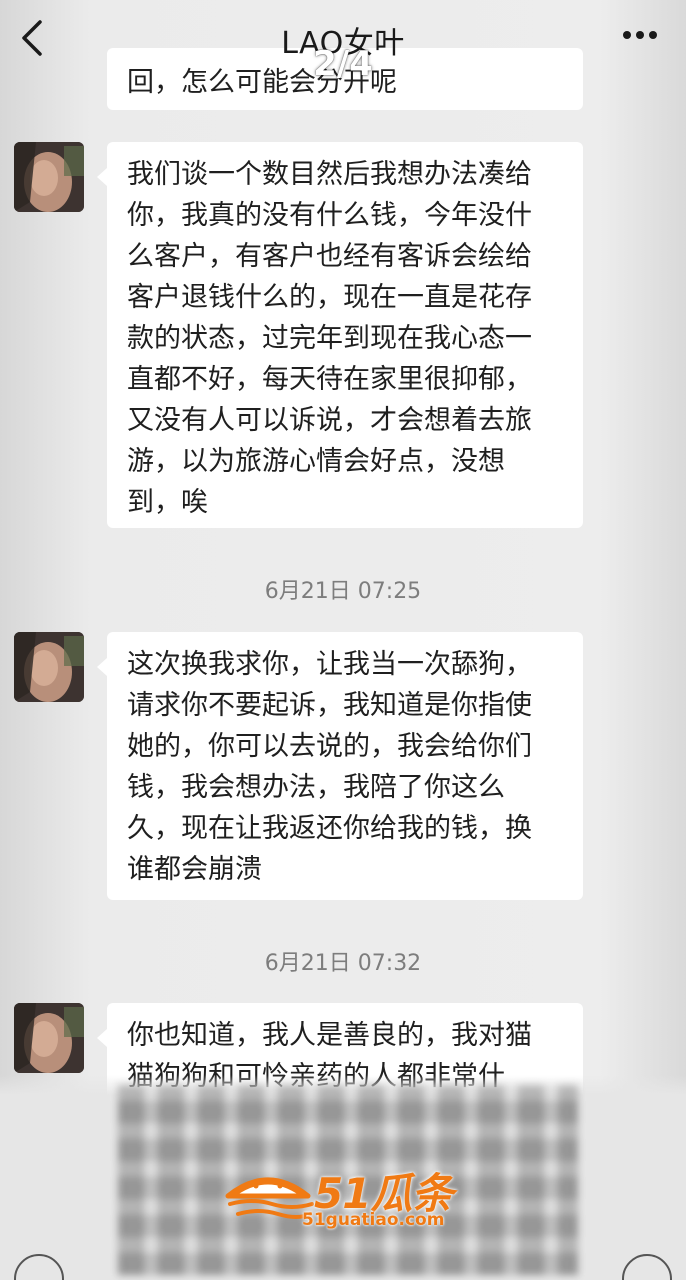 This screenshot has height=1280, width=686. Describe the element at coordinates (329, 746) in the screenshot. I see `message-line: 她的，你可以去说的，我会给你们` at that location.